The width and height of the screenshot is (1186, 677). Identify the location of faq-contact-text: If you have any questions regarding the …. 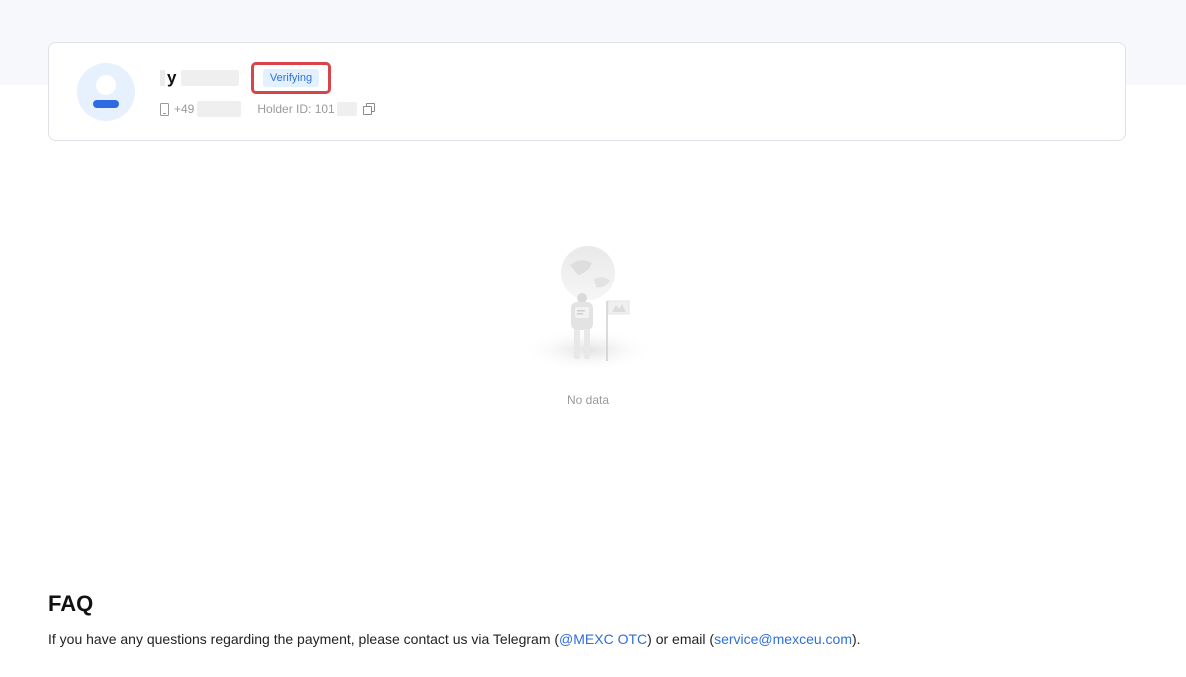
(454, 639).